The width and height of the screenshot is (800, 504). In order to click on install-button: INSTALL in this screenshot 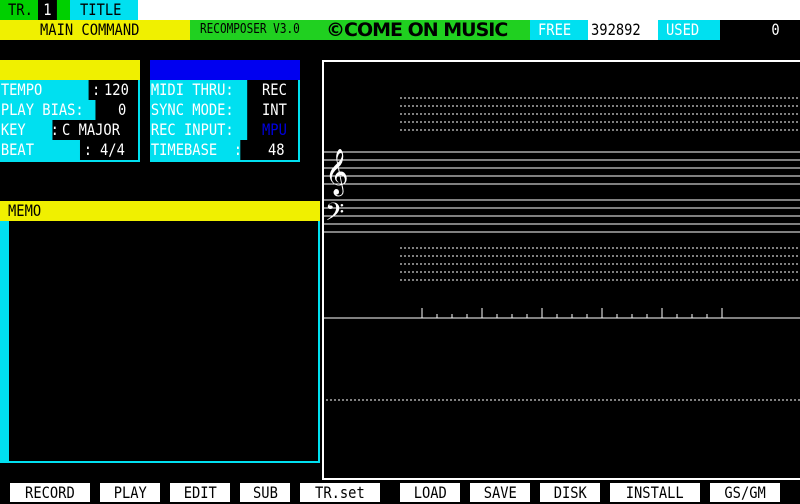, I will do `click(655, 492)`.